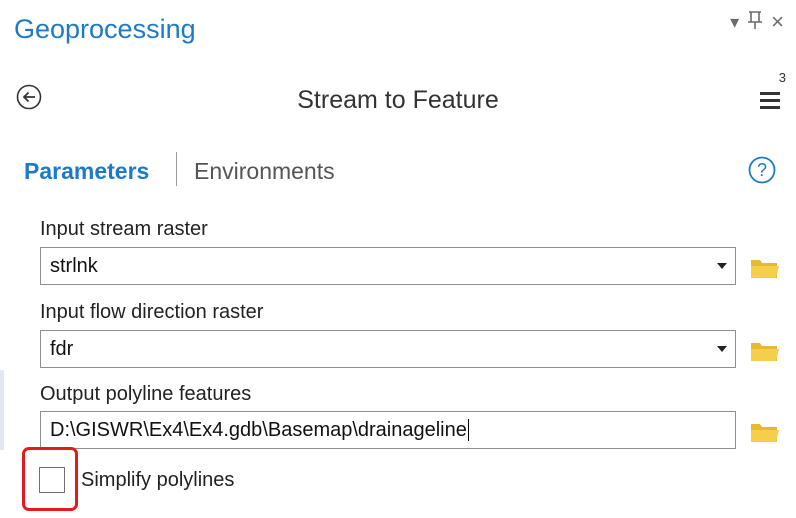  I want to click on annotation-highlight-box, so click(50, 479).